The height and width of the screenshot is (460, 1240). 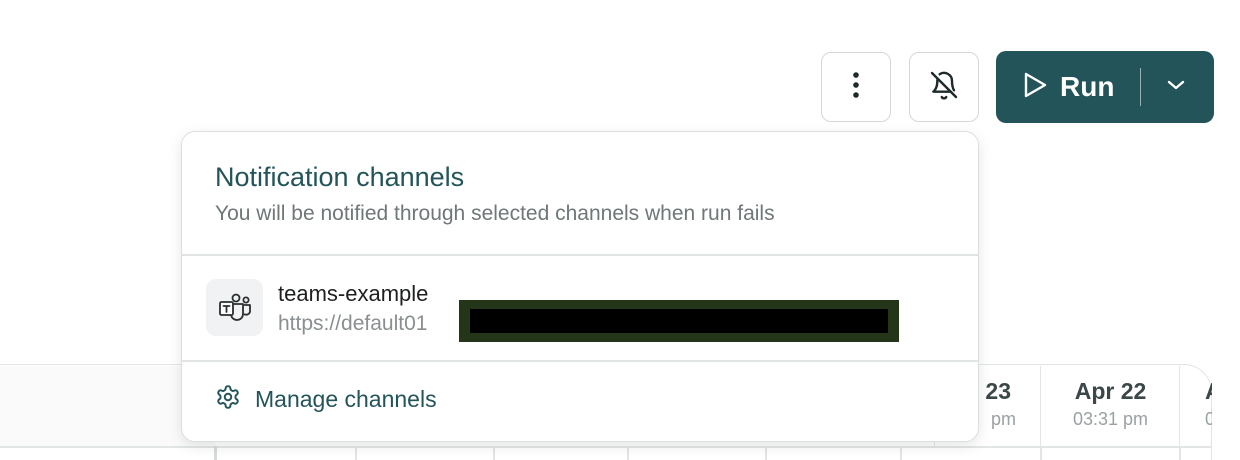 I want to click on play-icon, so click(x=1035, y=87).